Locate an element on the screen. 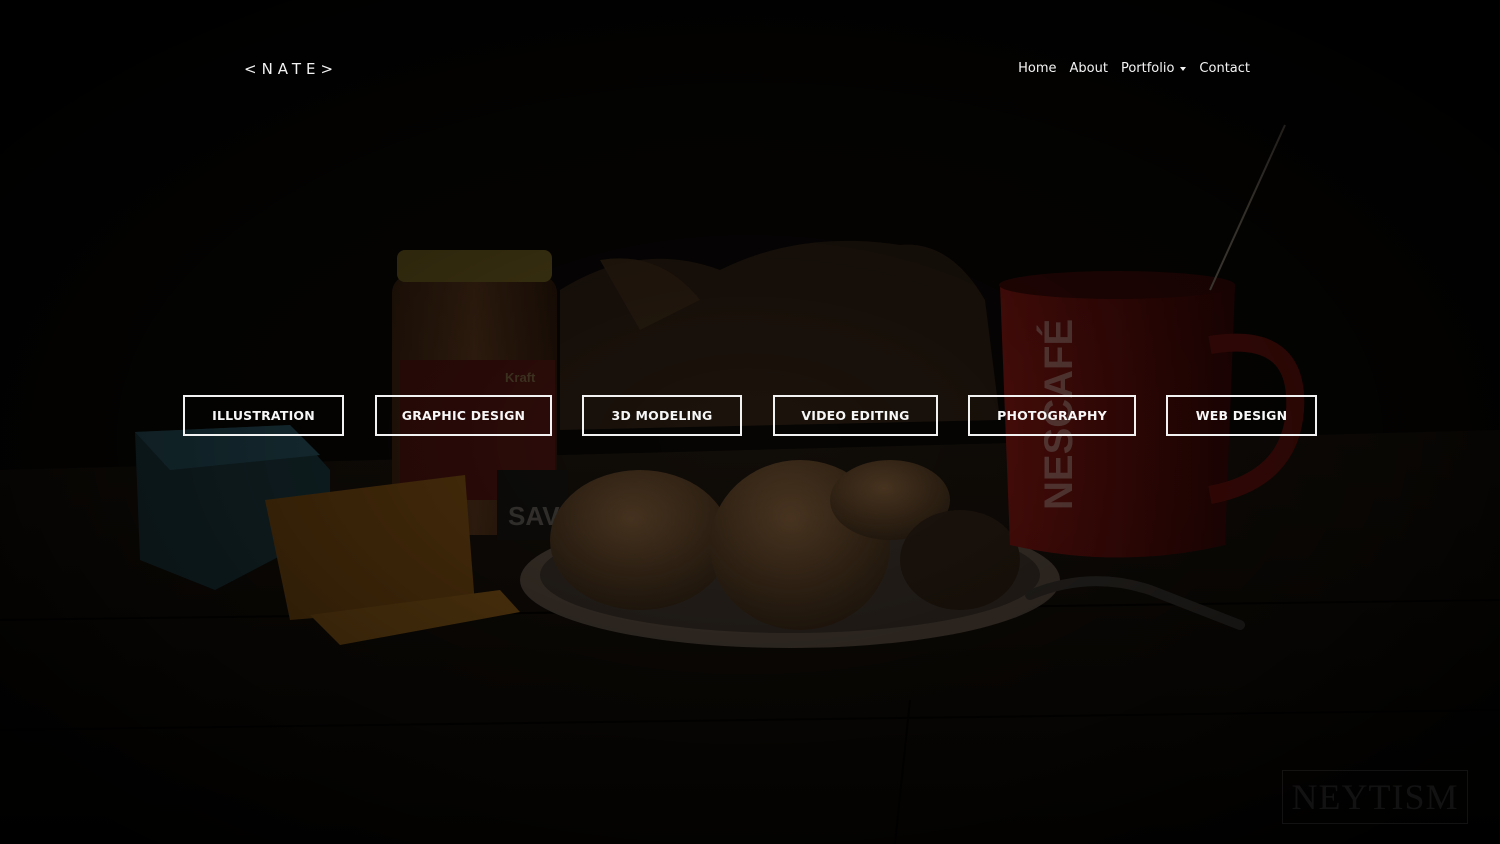 This screenshot has width=1500, height=844. nav-portfolio-label: Portfolio is located at coordinates (1147, 68).